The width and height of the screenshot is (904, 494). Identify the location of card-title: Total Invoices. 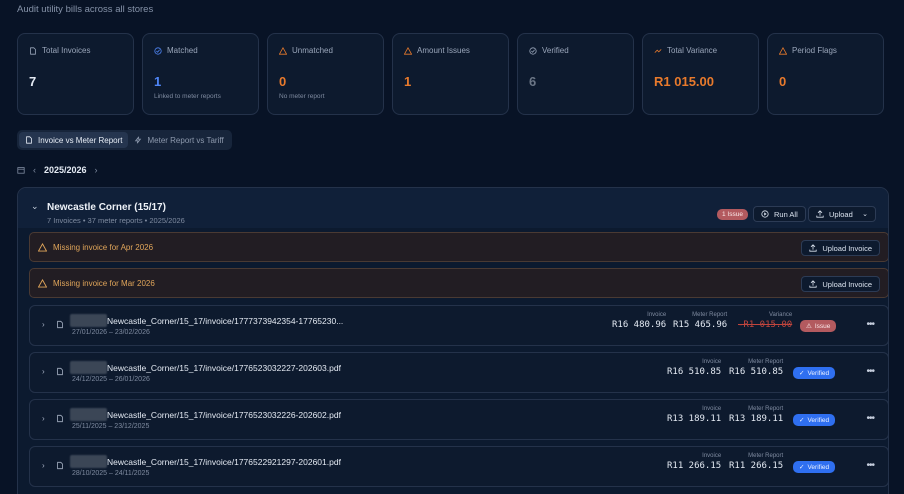
(66, 50).